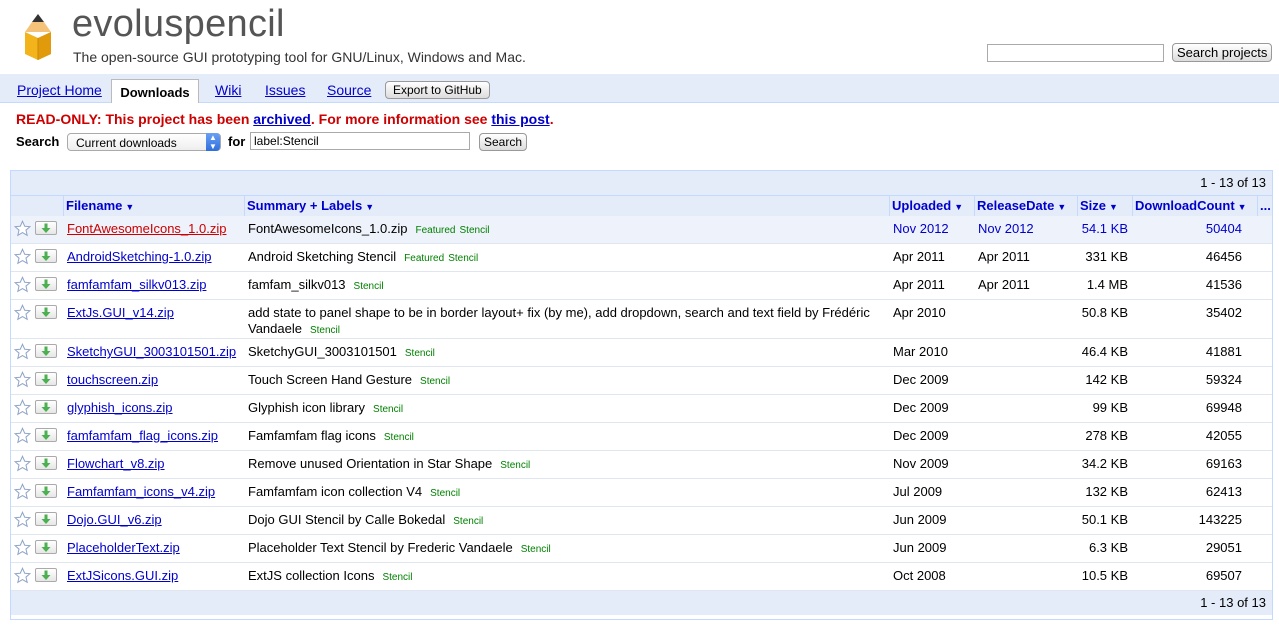  I want to click on download-count-cell: 69507, so click(1223, 575).